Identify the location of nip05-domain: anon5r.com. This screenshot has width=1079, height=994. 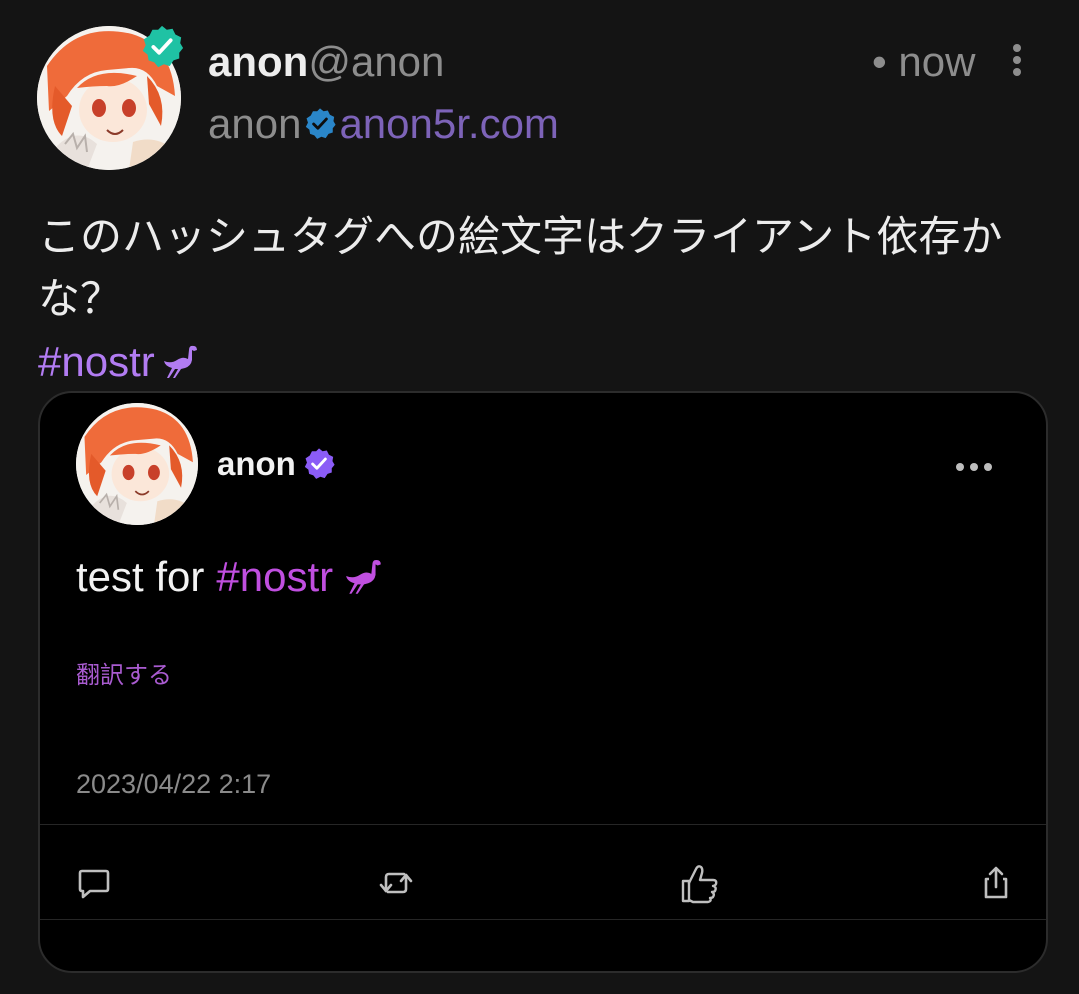
(448, 124).